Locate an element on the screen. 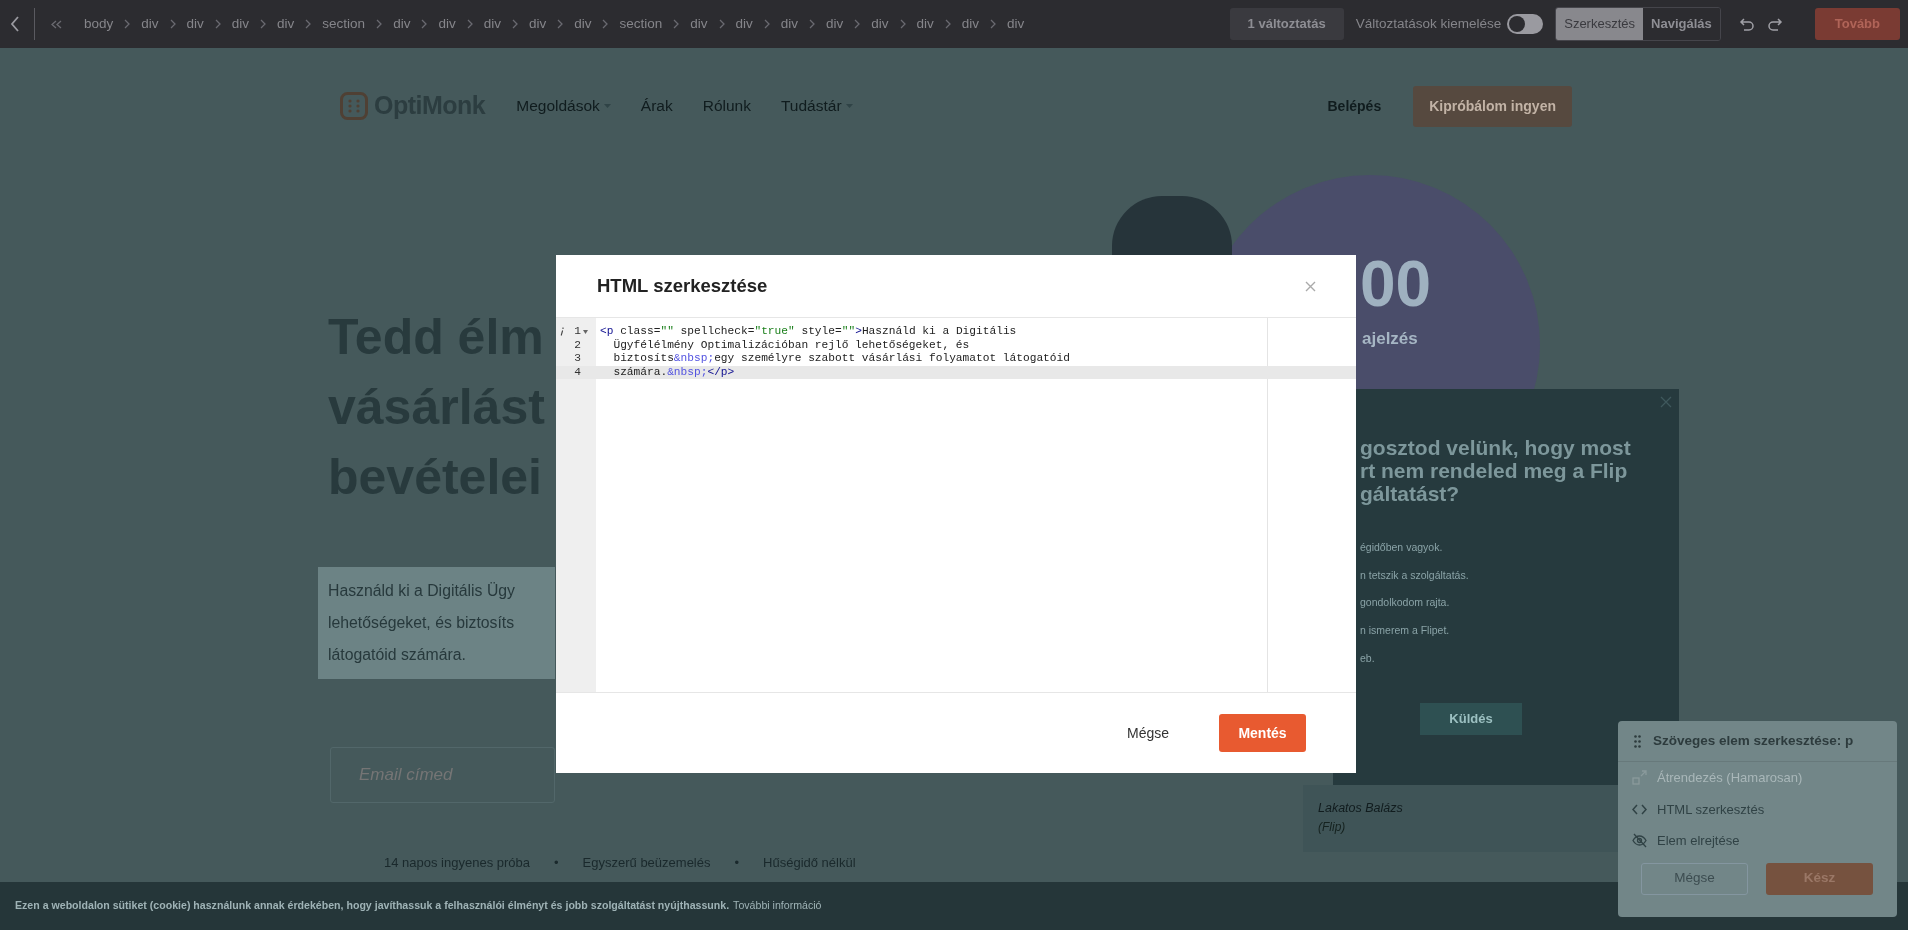  breadcrumb-item: body is located at coordinates (99, 24).